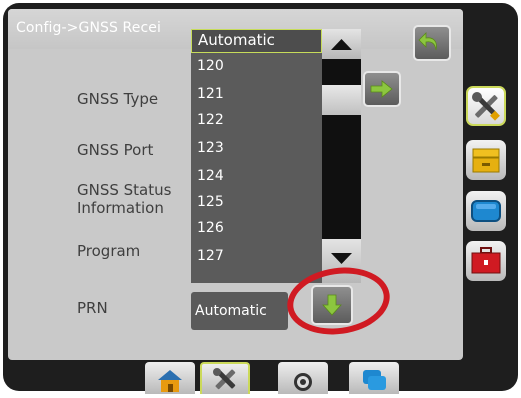 The image size is (521, 398). What do you see at coordinates (170, 381) in the screenshot?
I see `home-icon` at bounding box center [170, 381].